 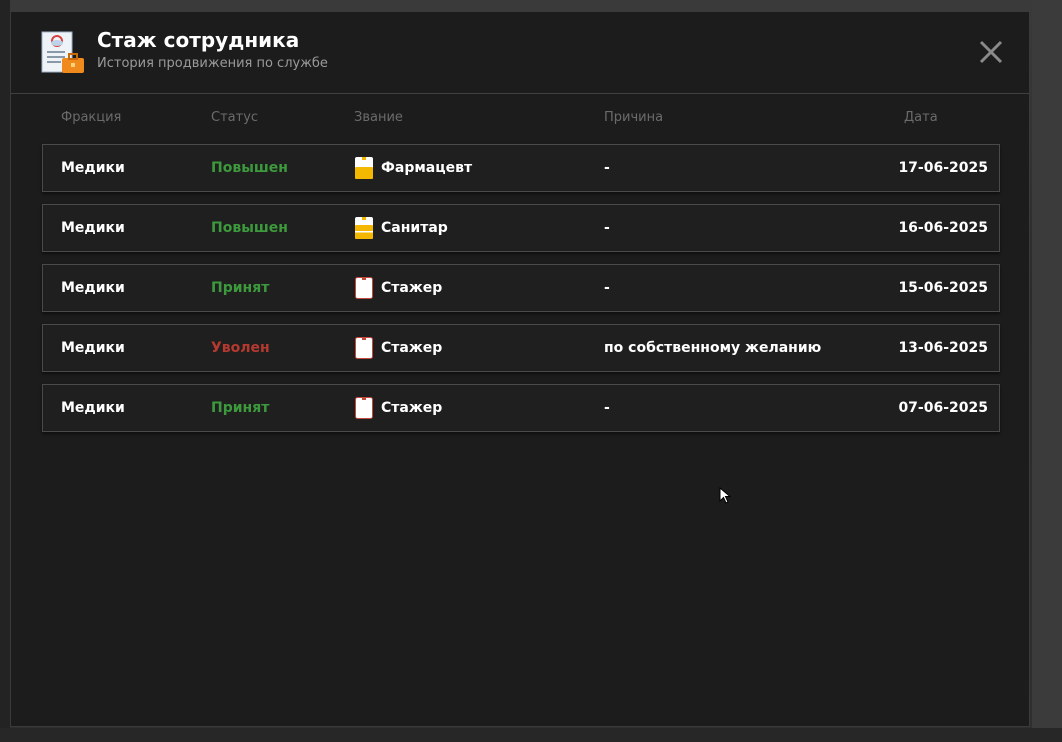 What do you see at coordinates (943, 168) in the screenshot?
I see `date-cell: 17-06-2025` at bounding box center [943, 168].